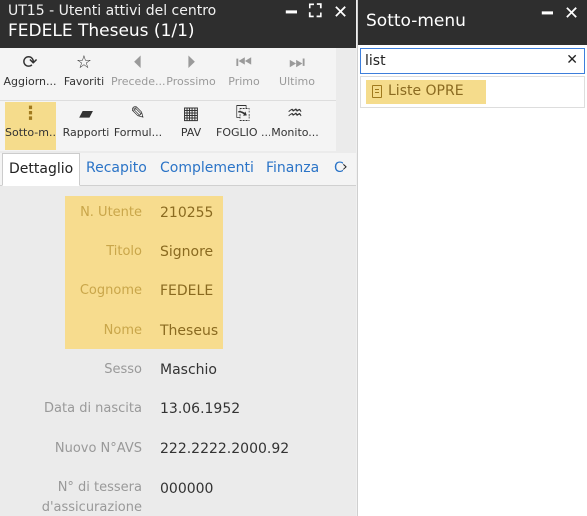  Describe the element at coordinates (187, 213) in the screenshot. I see `field-value: 210255` at that location.